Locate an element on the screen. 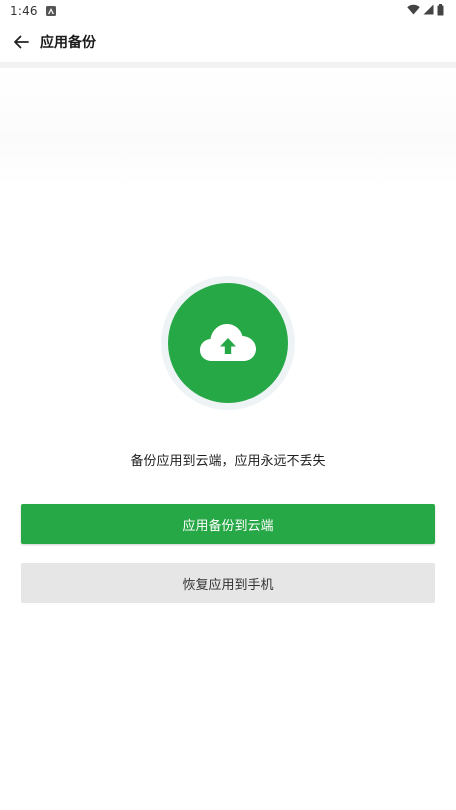  cloud-badge is located at coordinates (228, 343).